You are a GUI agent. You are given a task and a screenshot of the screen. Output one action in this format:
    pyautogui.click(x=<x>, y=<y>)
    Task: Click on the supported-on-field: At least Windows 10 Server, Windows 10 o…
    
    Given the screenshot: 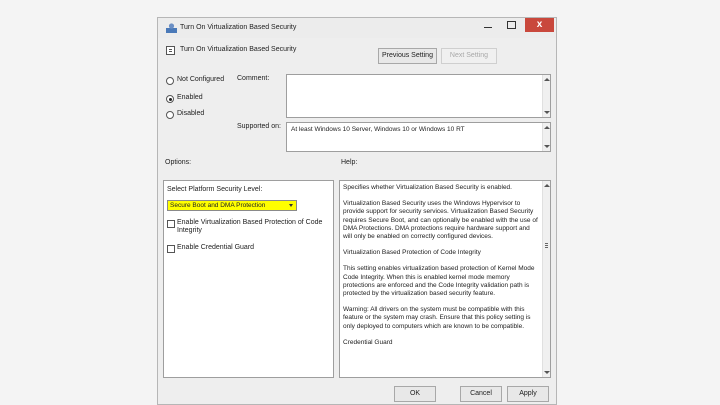 What is the action you would take?
    pyautogui.click(x=418, y=137)
    